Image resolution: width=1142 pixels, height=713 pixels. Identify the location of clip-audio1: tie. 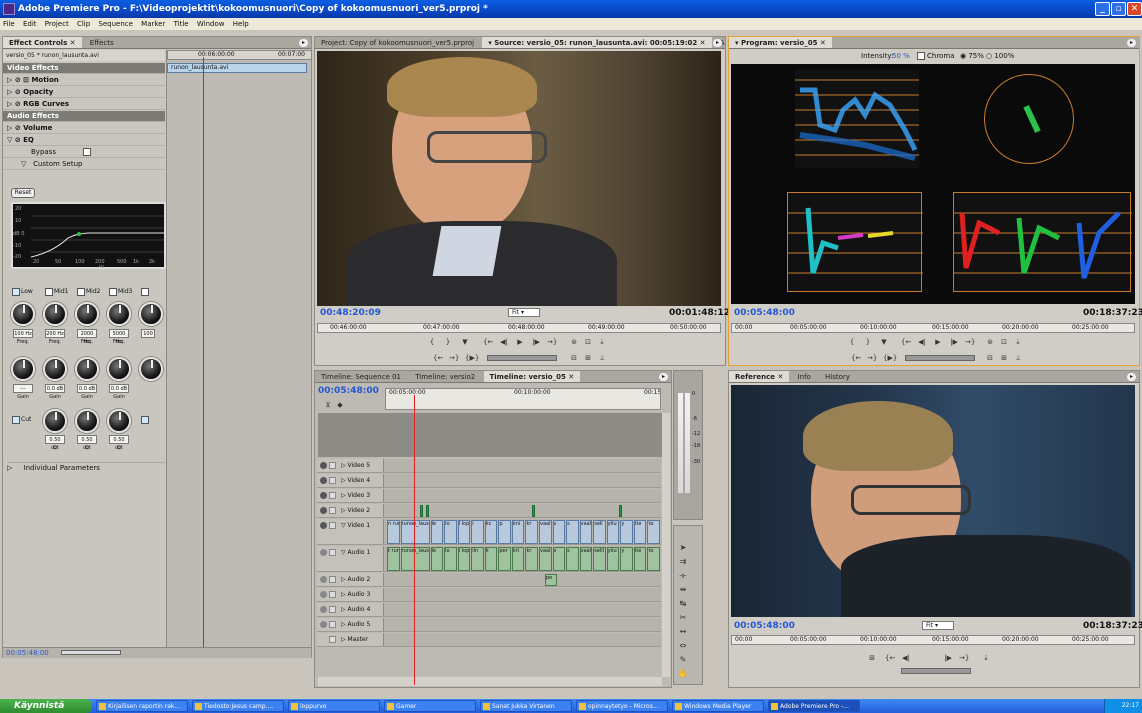
(640, 559).